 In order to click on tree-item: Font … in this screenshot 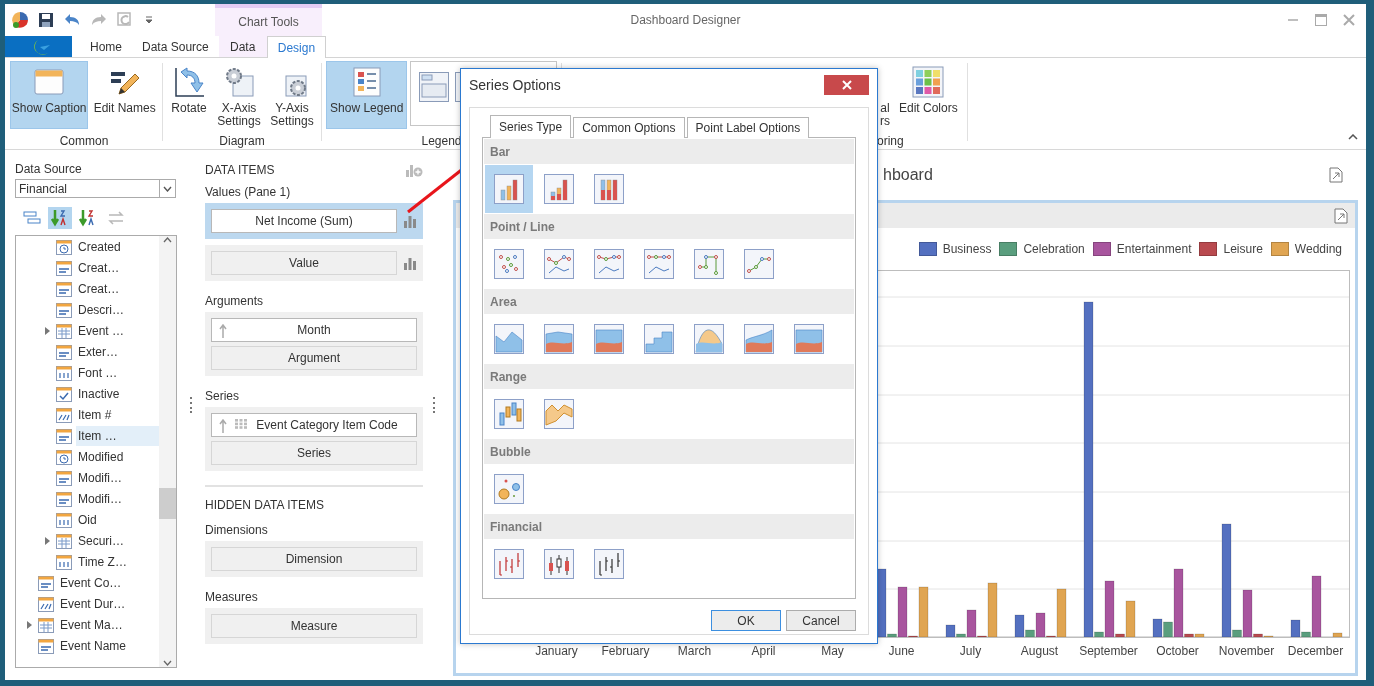, I will do `click(117, 372)`.